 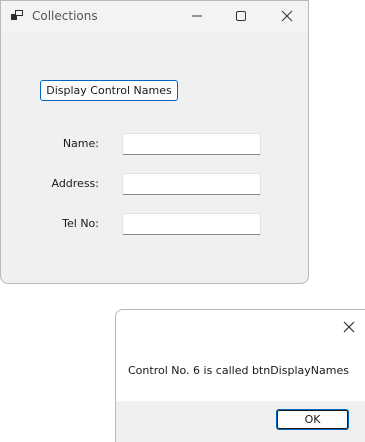 I want to click on tel-no-field, so click(x=191, y=224).